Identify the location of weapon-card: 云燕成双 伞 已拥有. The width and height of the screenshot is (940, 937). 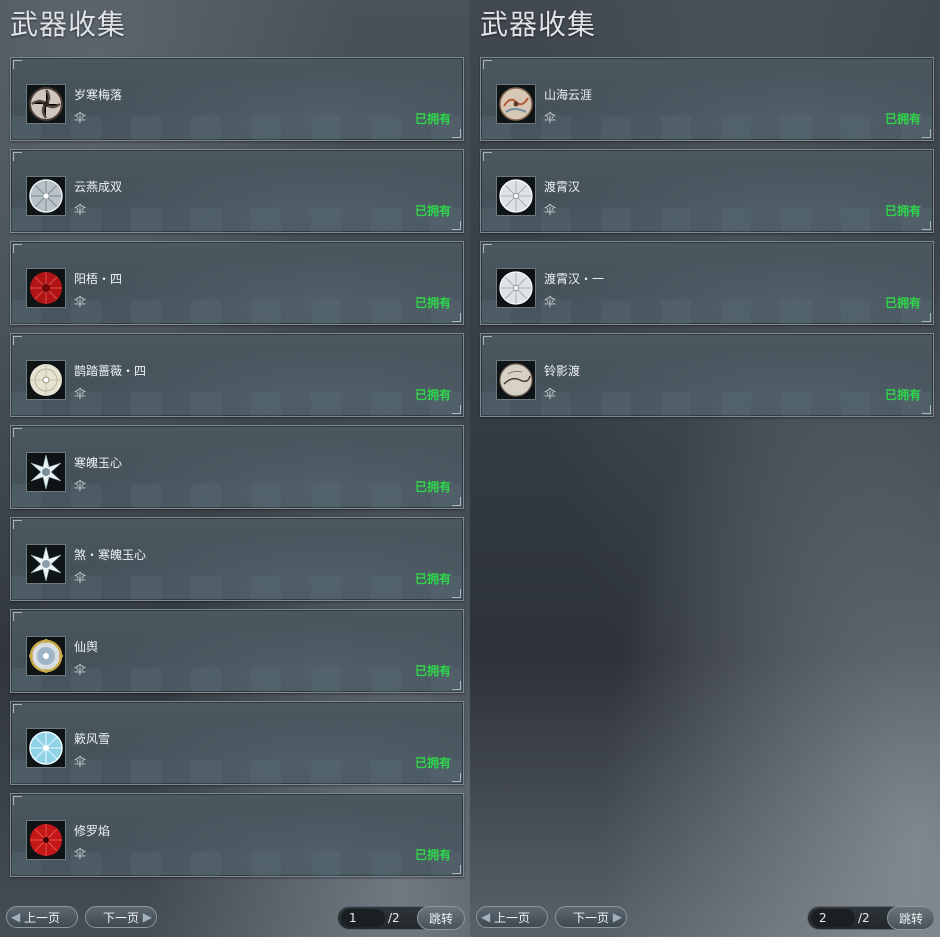
(237, 191).